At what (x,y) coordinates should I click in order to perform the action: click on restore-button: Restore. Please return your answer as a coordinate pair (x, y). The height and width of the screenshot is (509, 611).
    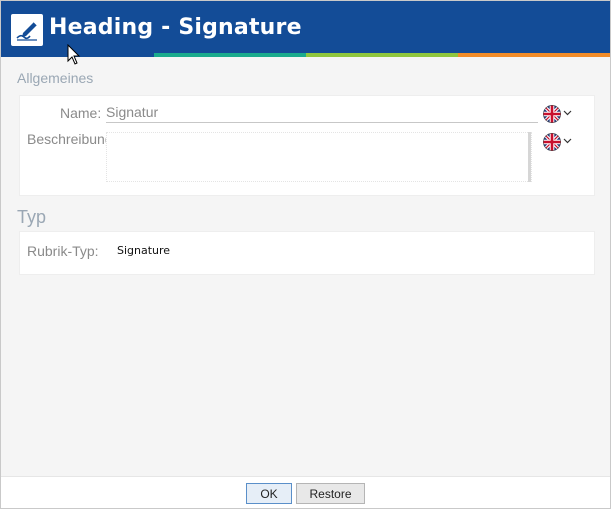
    Looking at the image, I should click on (330, 493).